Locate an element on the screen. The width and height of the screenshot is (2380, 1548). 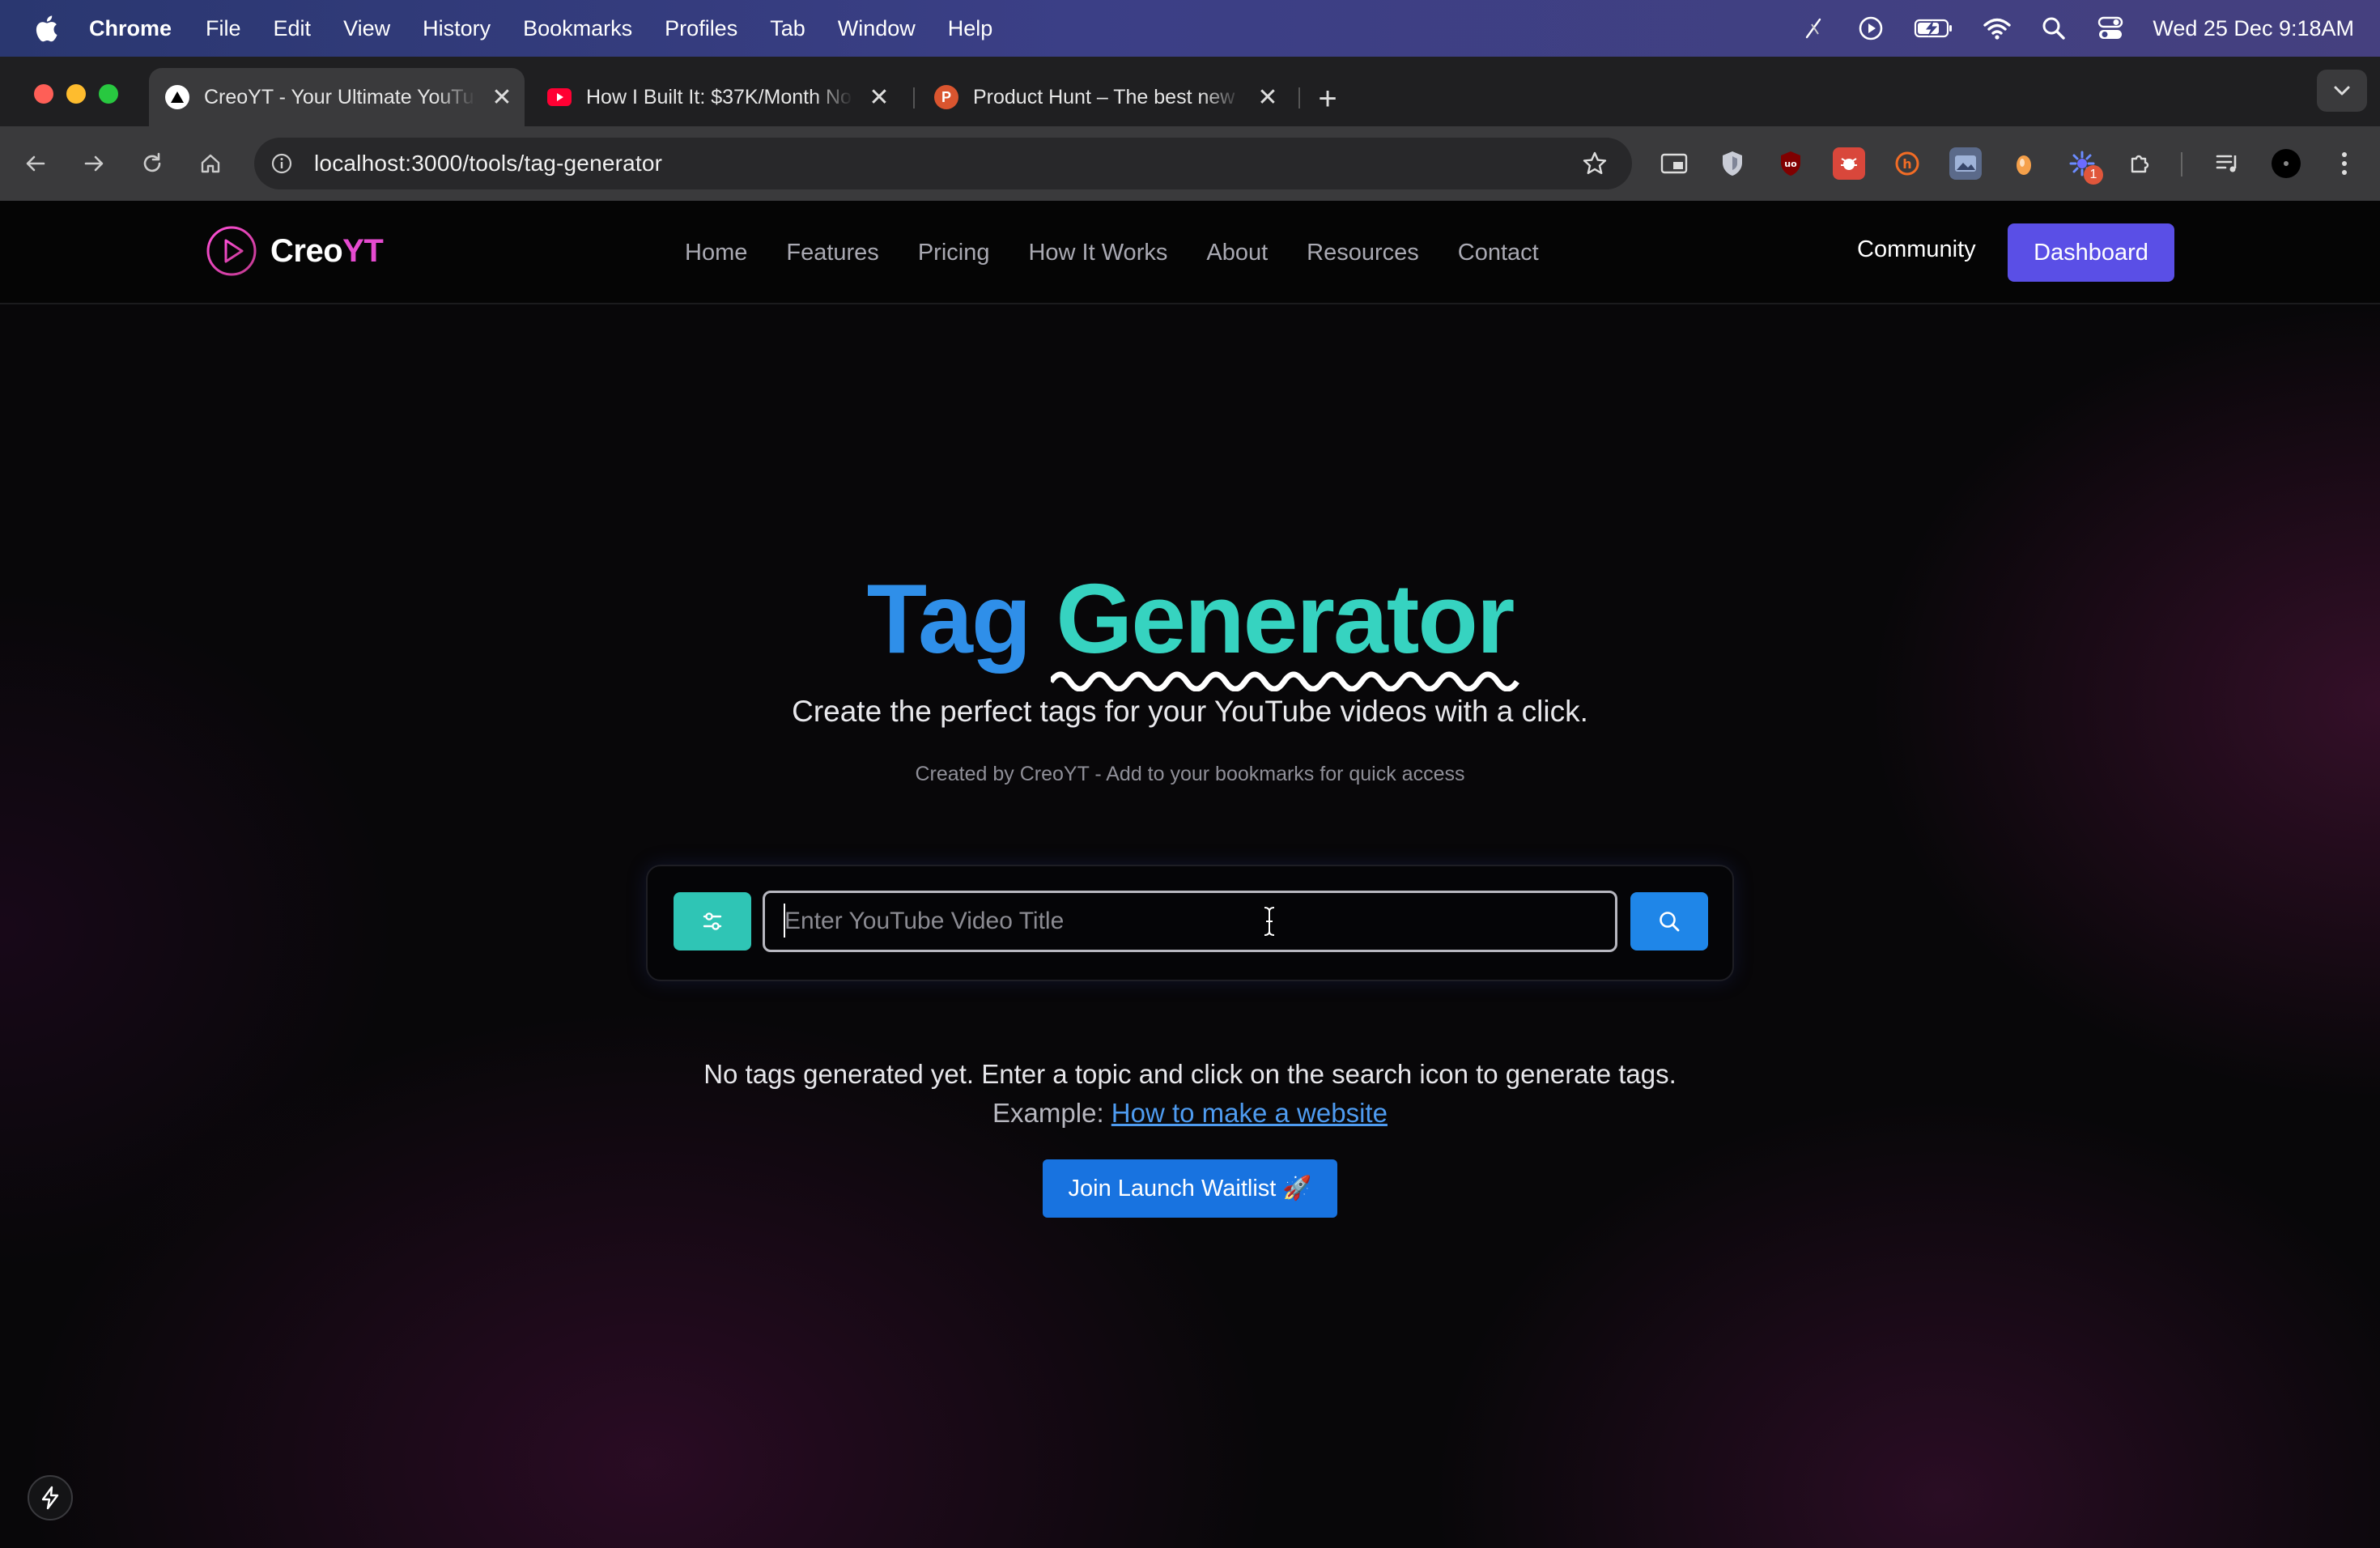
example-link: How to make a website is located at coordinates (1249, 1113).